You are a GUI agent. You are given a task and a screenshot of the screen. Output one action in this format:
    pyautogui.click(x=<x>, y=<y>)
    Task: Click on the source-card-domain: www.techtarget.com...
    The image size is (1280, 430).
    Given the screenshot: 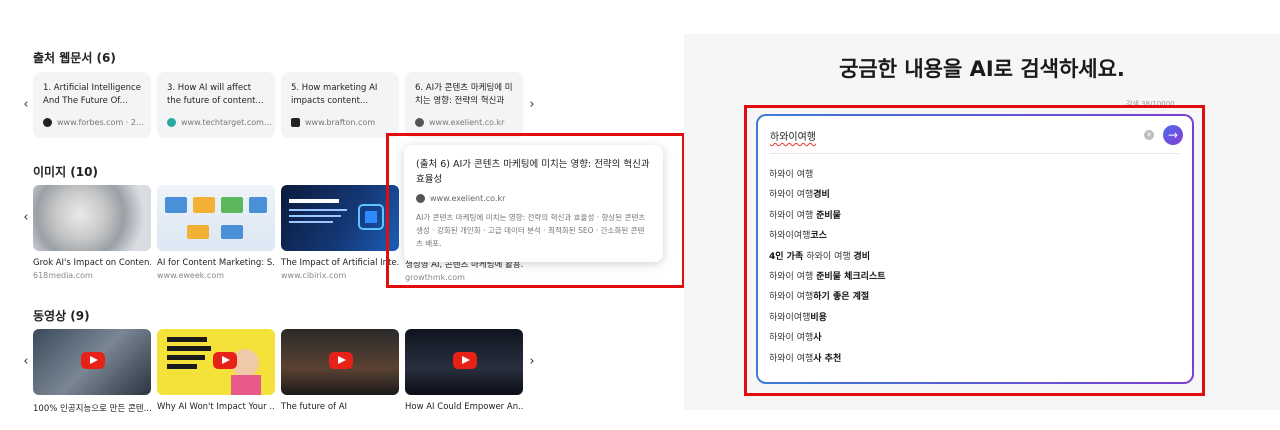 What is the action you would take?
    pyautogui.click(x=226, y=122)
    